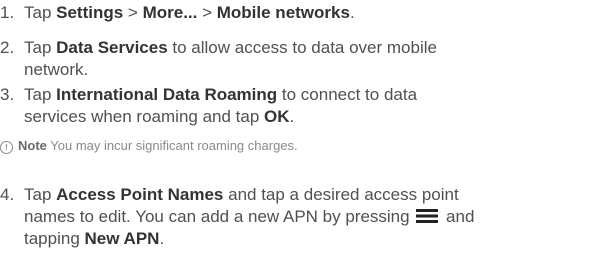  Describe the element at coordinates (90, 12) in the screenshot. I see `settings-label: Settings` at that location.